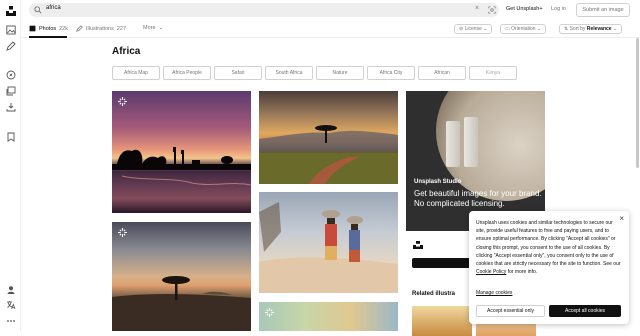  Describe the element at coordinates (126, 51) in the screenshot. I see `page-title: Africa` at that location.